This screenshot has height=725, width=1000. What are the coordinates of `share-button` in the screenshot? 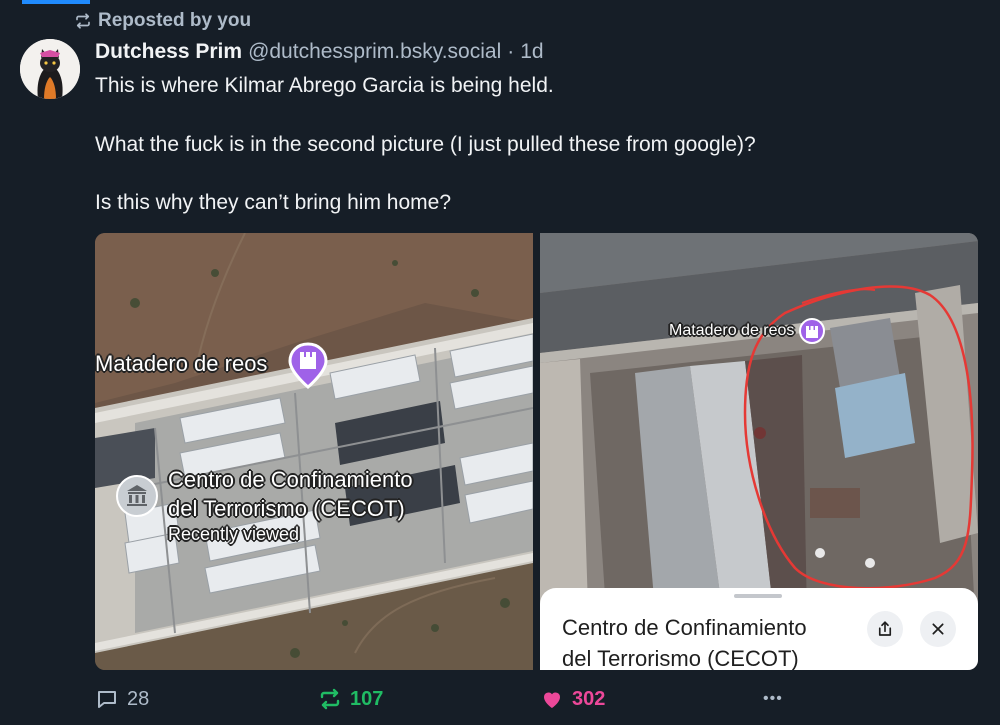 It's located at (885, 629).